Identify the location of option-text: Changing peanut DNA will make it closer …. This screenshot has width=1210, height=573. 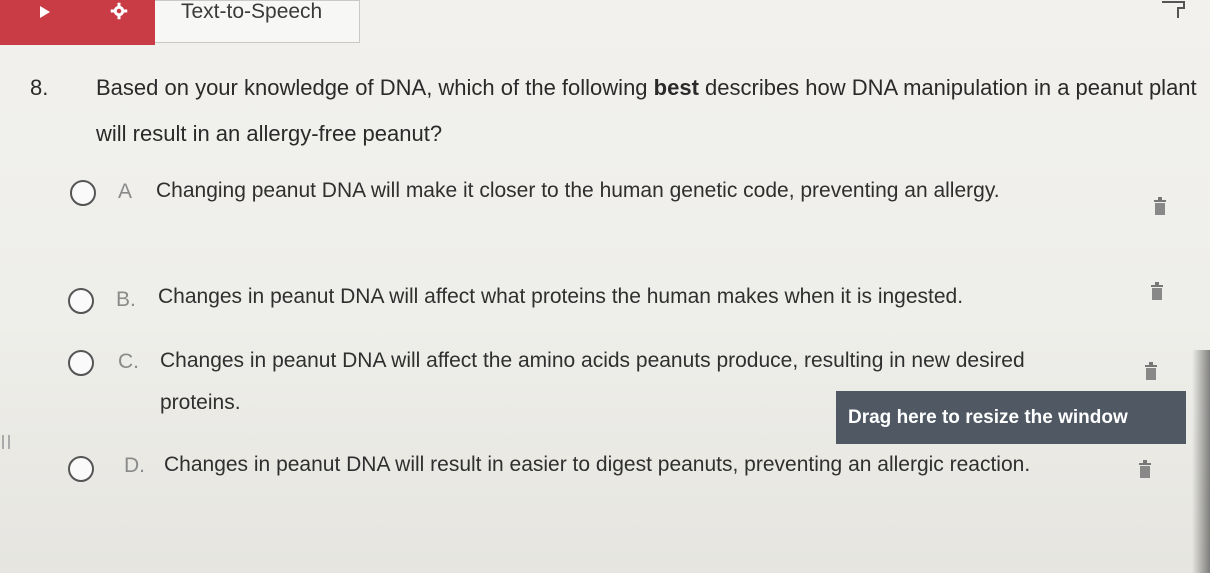
(578, 190).